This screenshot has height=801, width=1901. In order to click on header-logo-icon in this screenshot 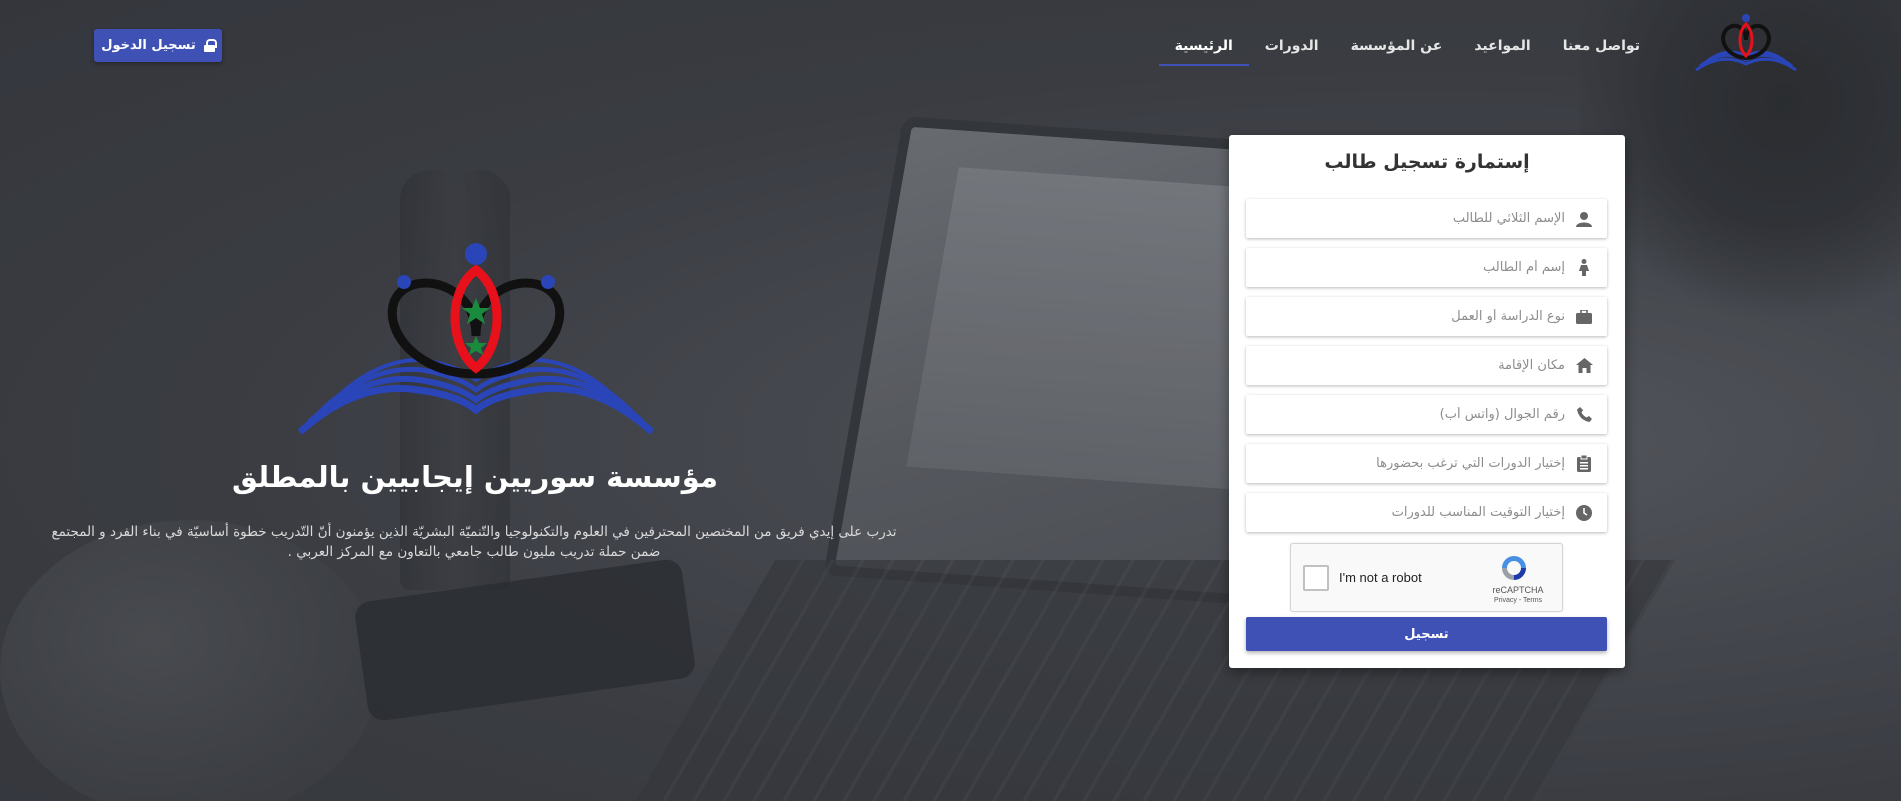, I will do `click(1746, 43)`.